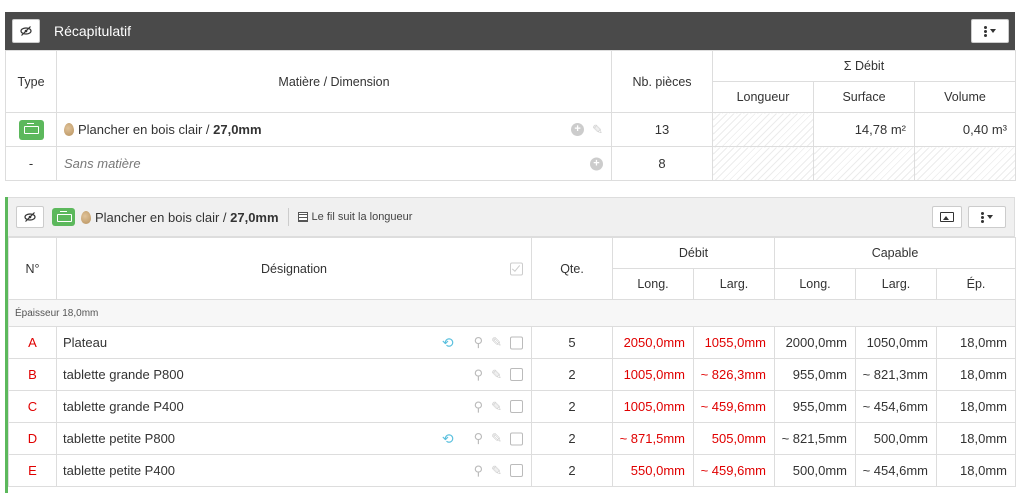 The width and height of the screenshot is (1024, 493). What do you see at coordinates (653, 470) in the screenshot?
I see `debit-long: 550,0mm` at bounding box center [653, 470].